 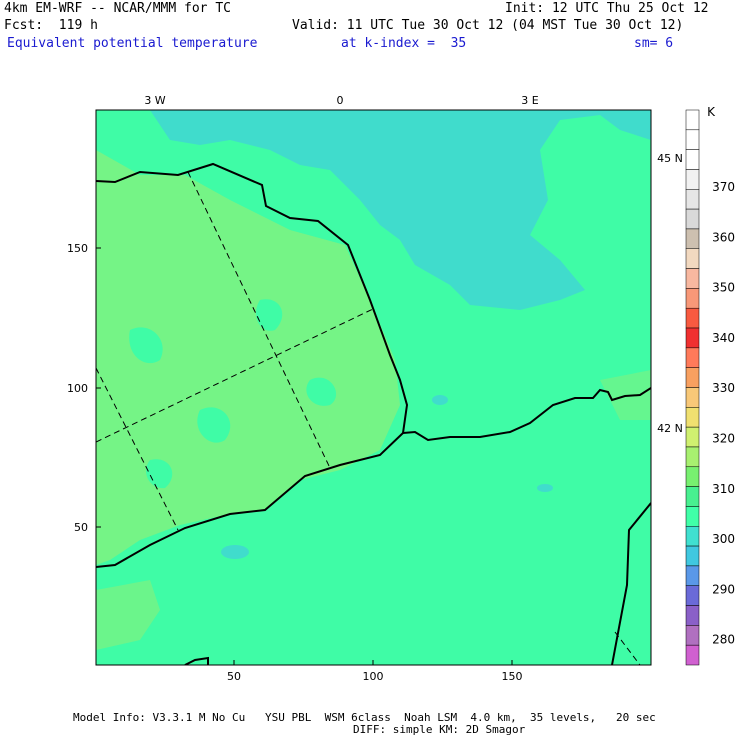 What do you see at coordinates (77, 248) in the screenshot?
I see `y-tick-150: 150` at bounding box center [77, 248].